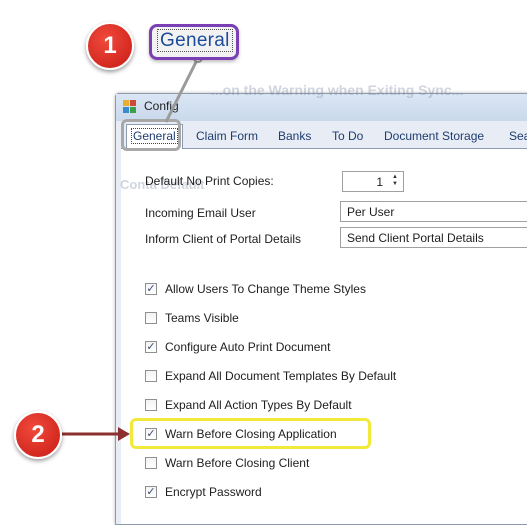 The width and height of the screenshot is (527, 525). I want to click on callout-label: General, so click(195, 40).